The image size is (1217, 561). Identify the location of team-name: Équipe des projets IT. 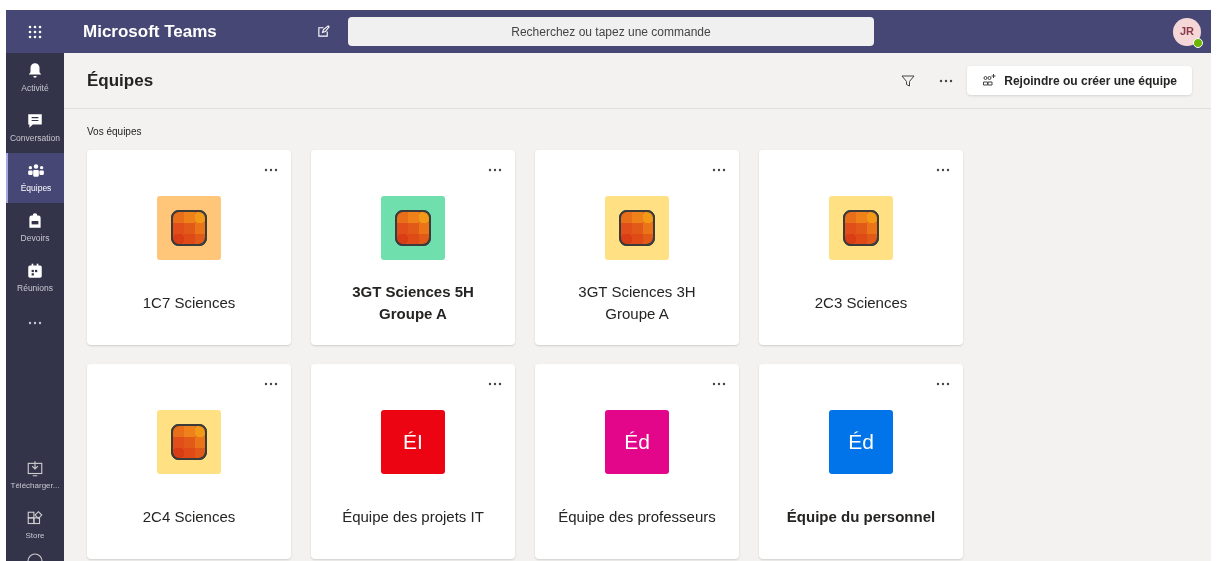
(413, 516).